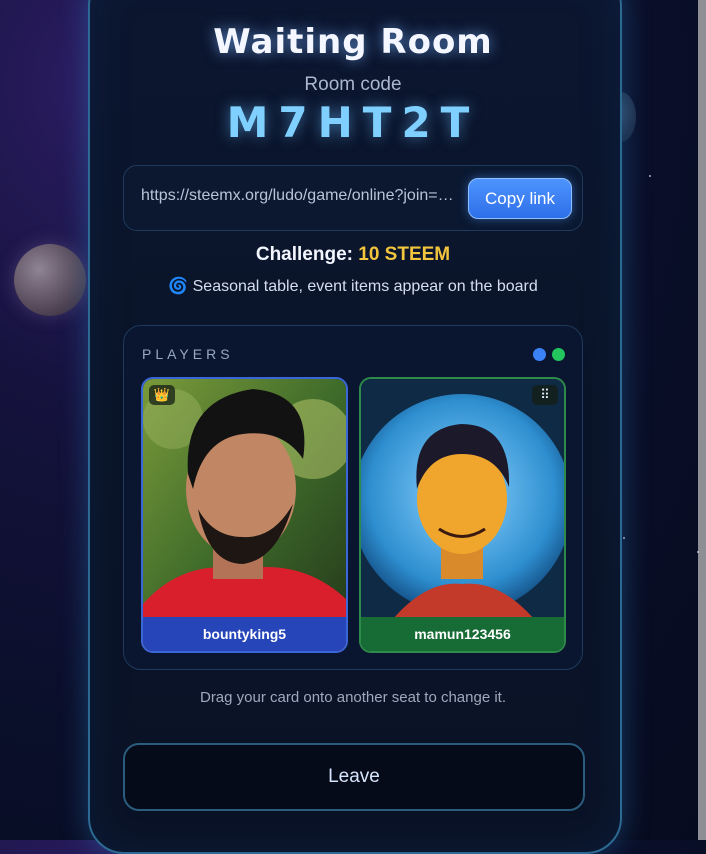  Describe the element at coordinates (353, 122) in the screenshot. I see `room-code: M7HT2T` at that location.